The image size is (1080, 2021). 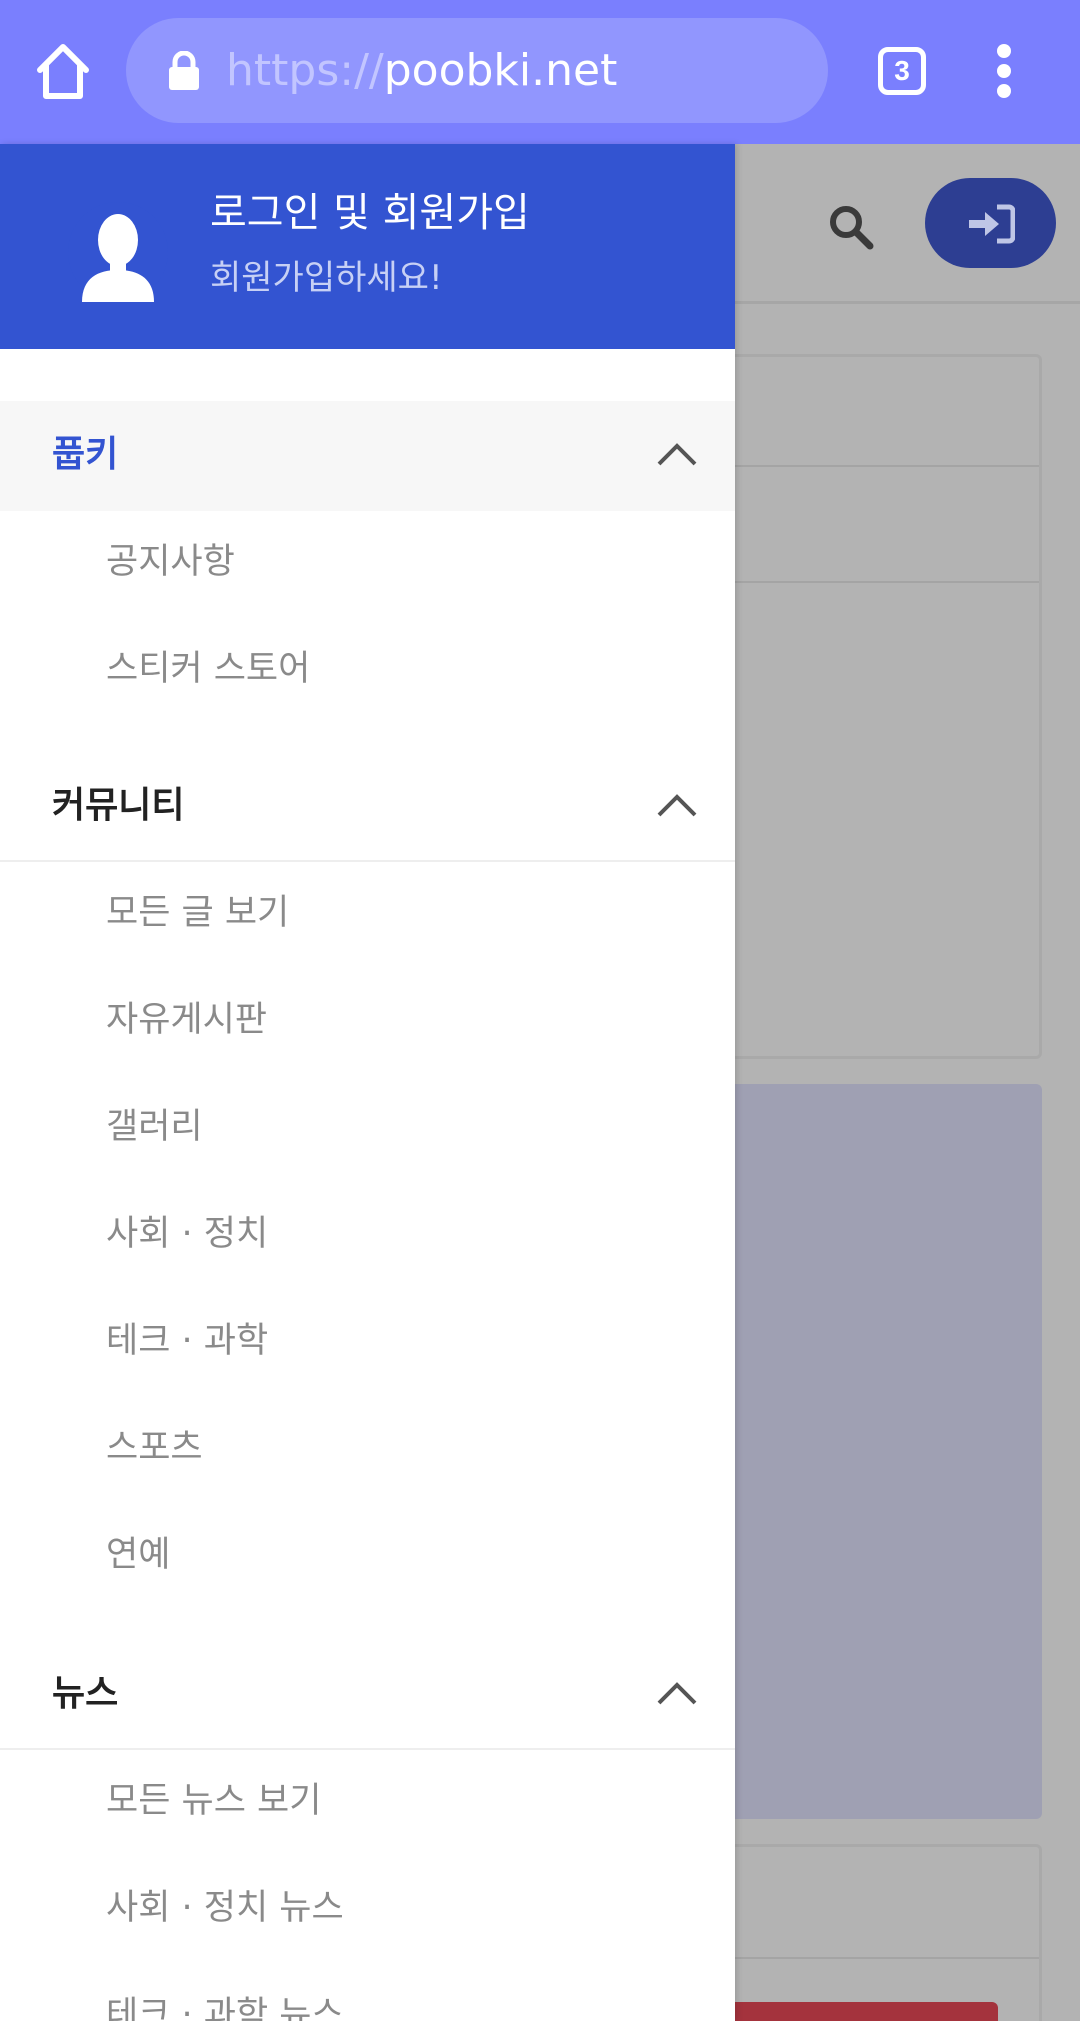 I want to click on avatar, so click(x=118, y=252).